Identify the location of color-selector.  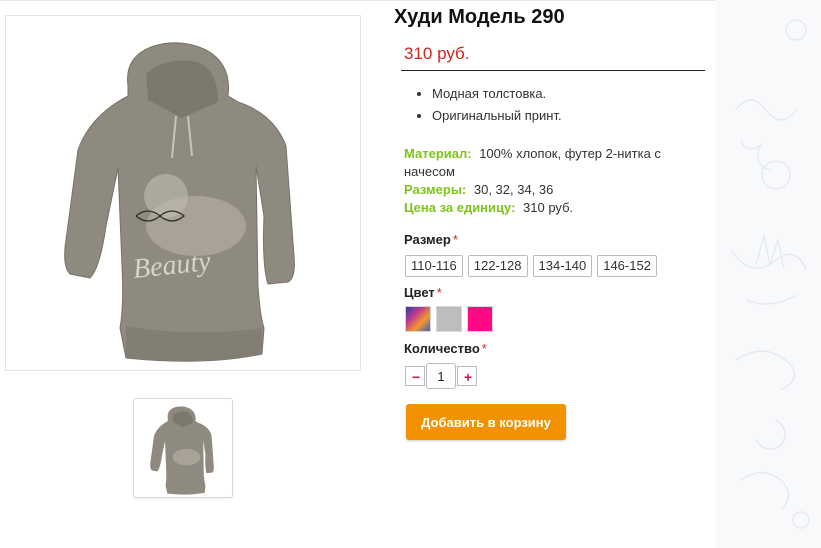
(449, 319).